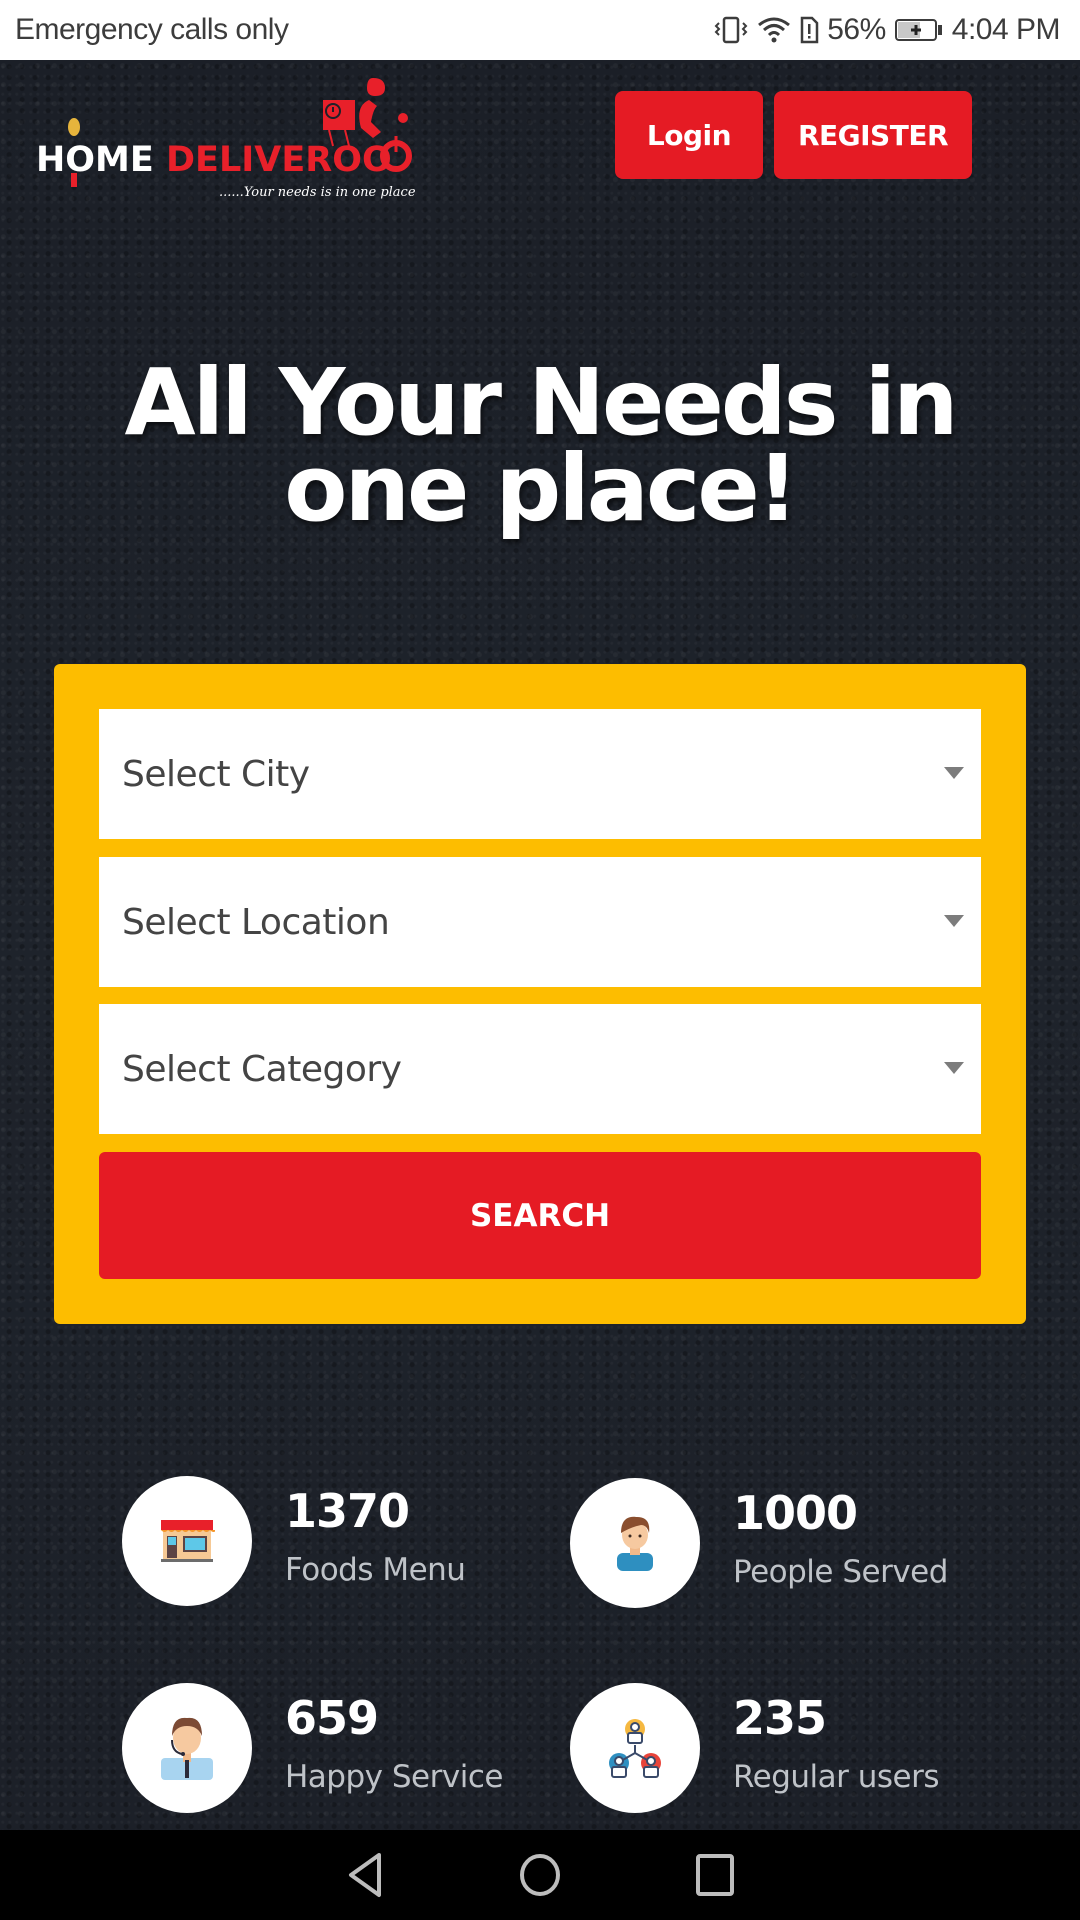  Describe the element at coordinates (278, 160) in the screenshot. I see `logo-word-deliveroo: DELIVEROO` at that location.